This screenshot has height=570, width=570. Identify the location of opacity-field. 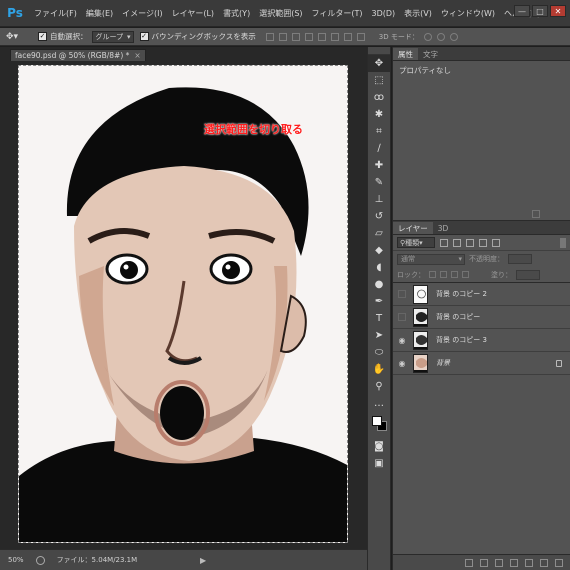
(520, 259).